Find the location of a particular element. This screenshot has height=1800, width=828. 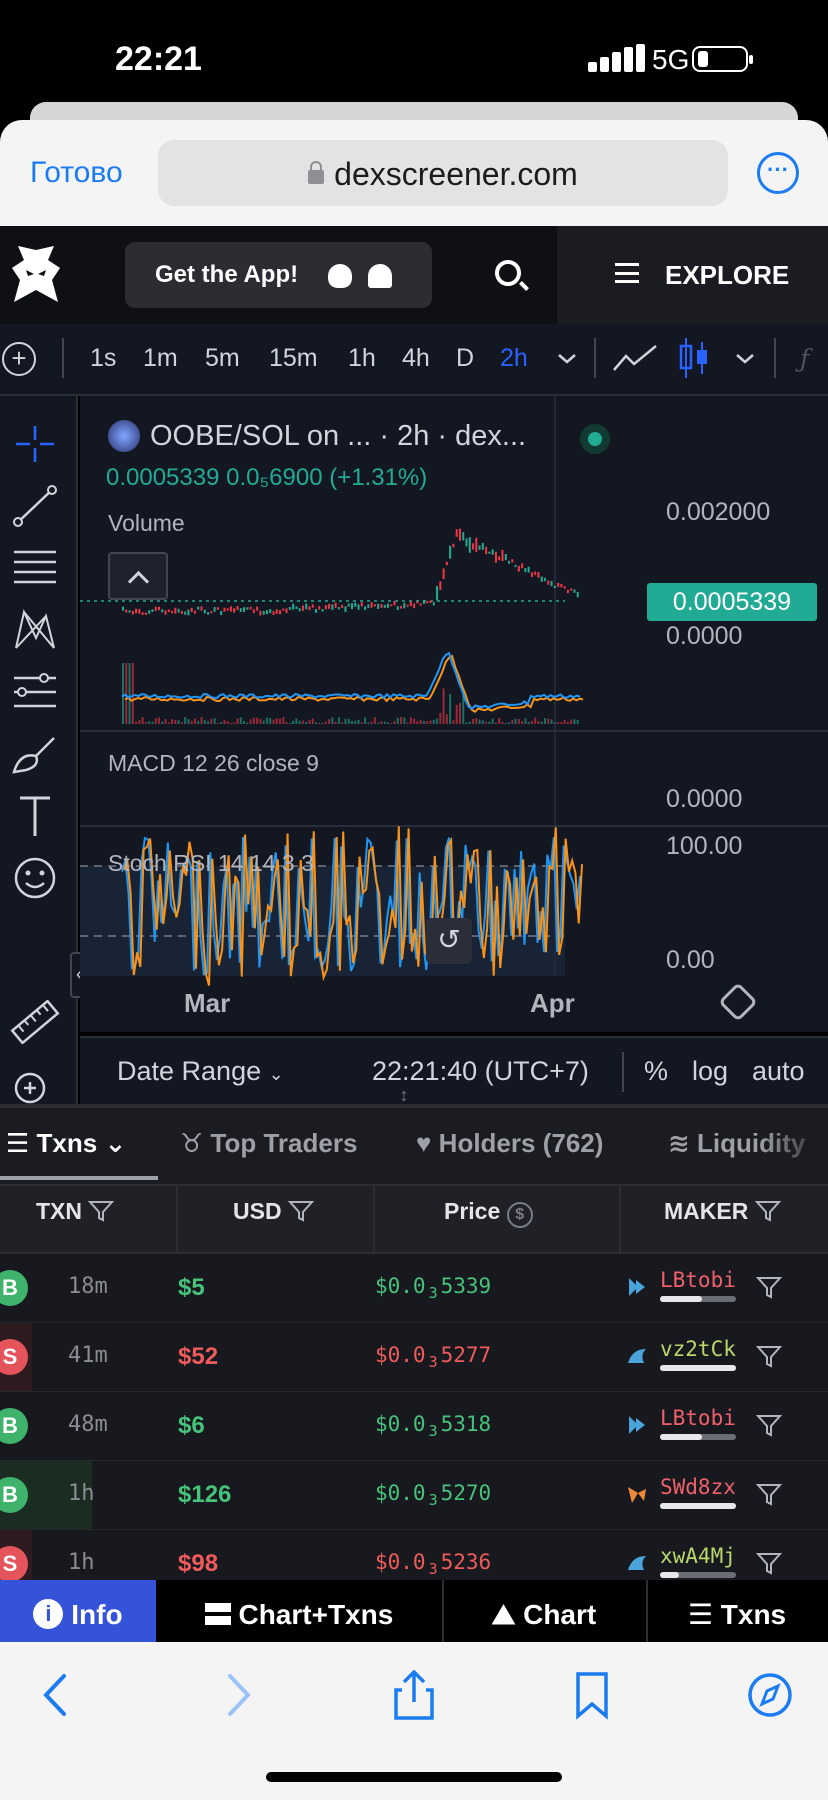

header-divider is located at coordinates (374, 1219).